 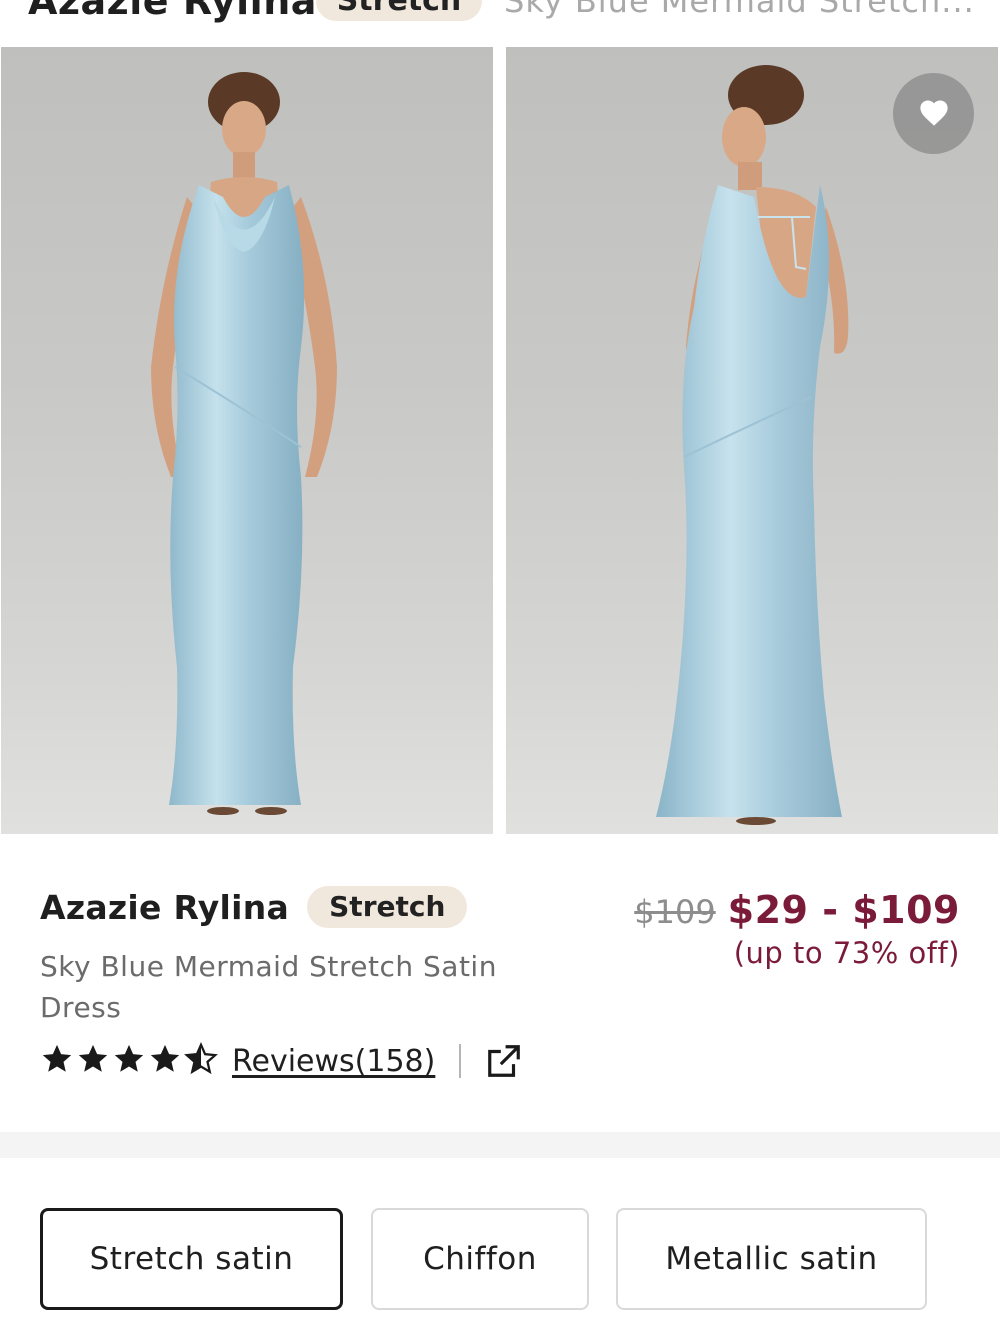 I want to click on rating-row: Reviews(158), so click(x=281, y=1061).